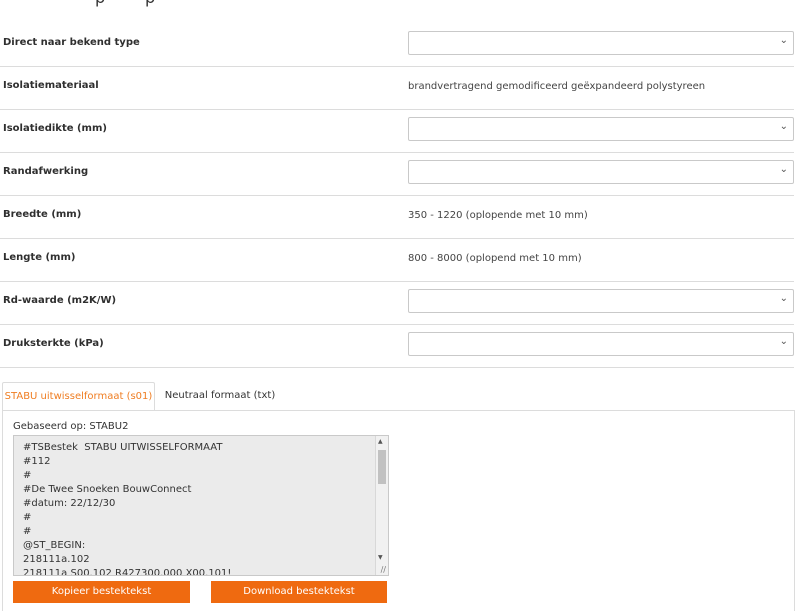 This screenshot has height=611, width=800. What do you see at coordinates (69, 503) in the screenshot?
I see `text-line: #datum: 22/12/30` at bounding box center [69, 503].